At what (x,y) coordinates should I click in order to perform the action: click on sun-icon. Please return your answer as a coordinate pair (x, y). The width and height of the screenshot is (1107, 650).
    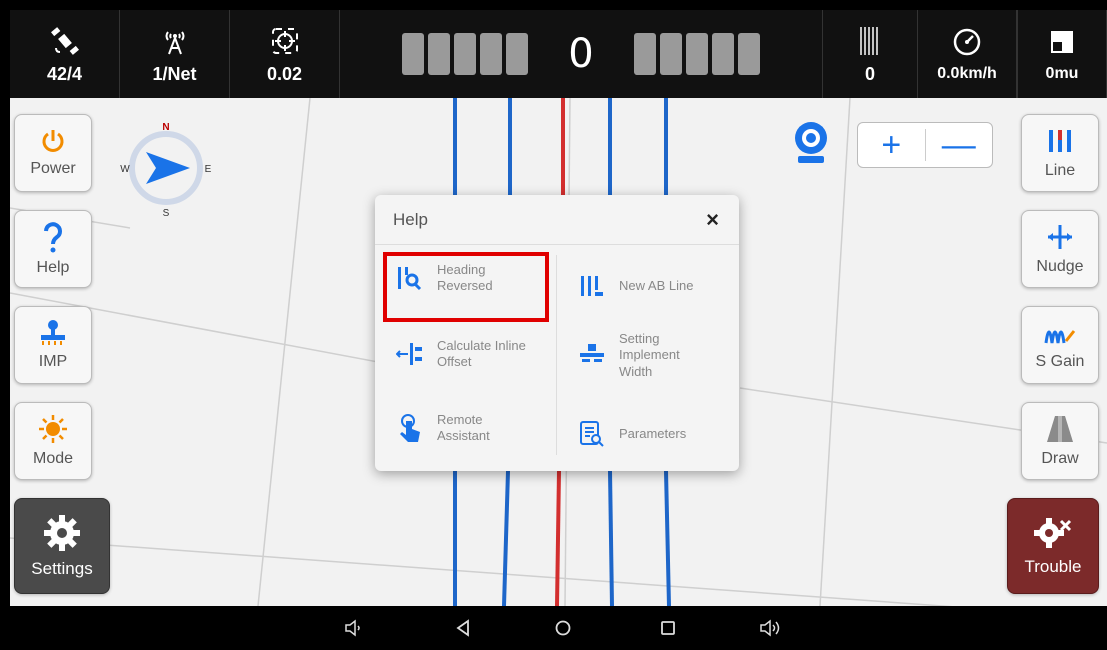
    Looking at the image, I should click on (53, 429).